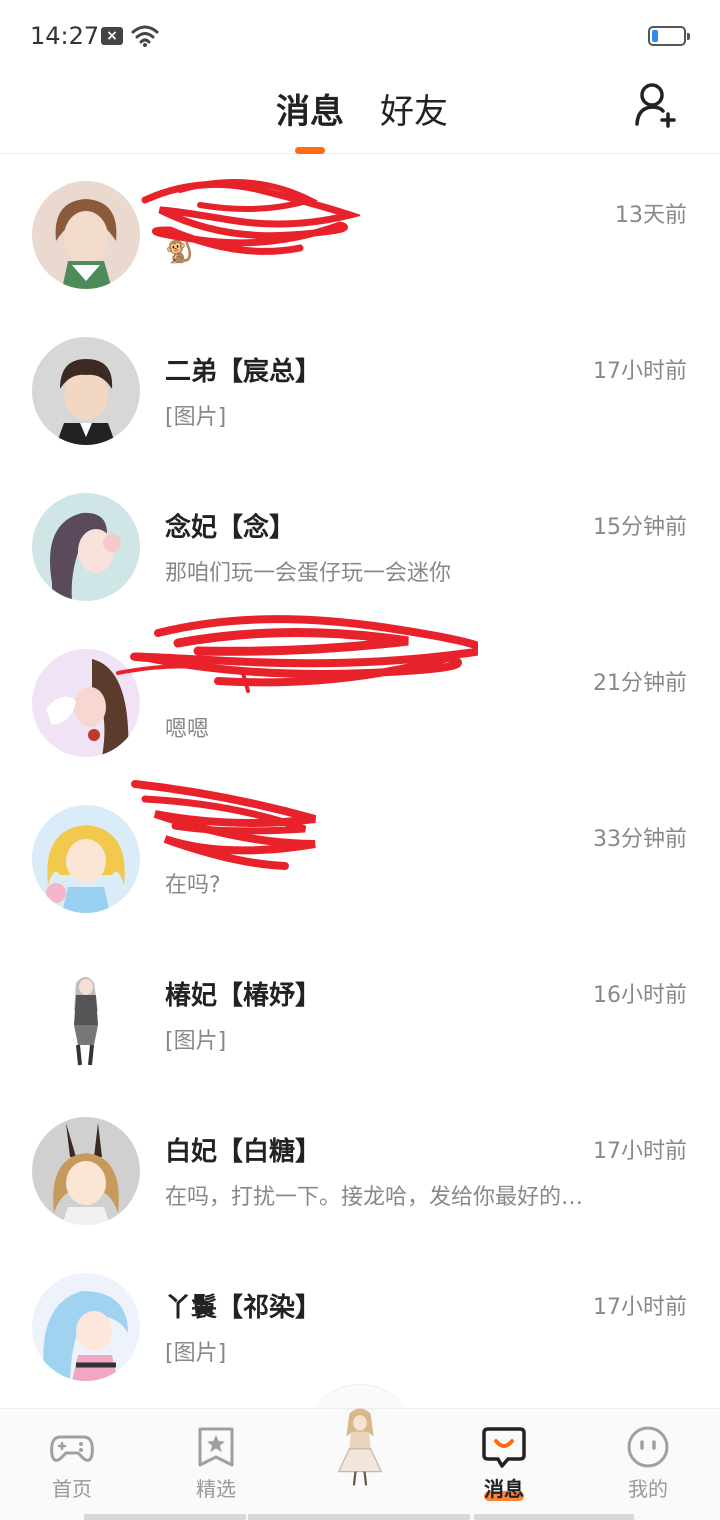 The height and width of the screenshot is (1520, 720). I want to click on battery-icon, so click(669, 36).